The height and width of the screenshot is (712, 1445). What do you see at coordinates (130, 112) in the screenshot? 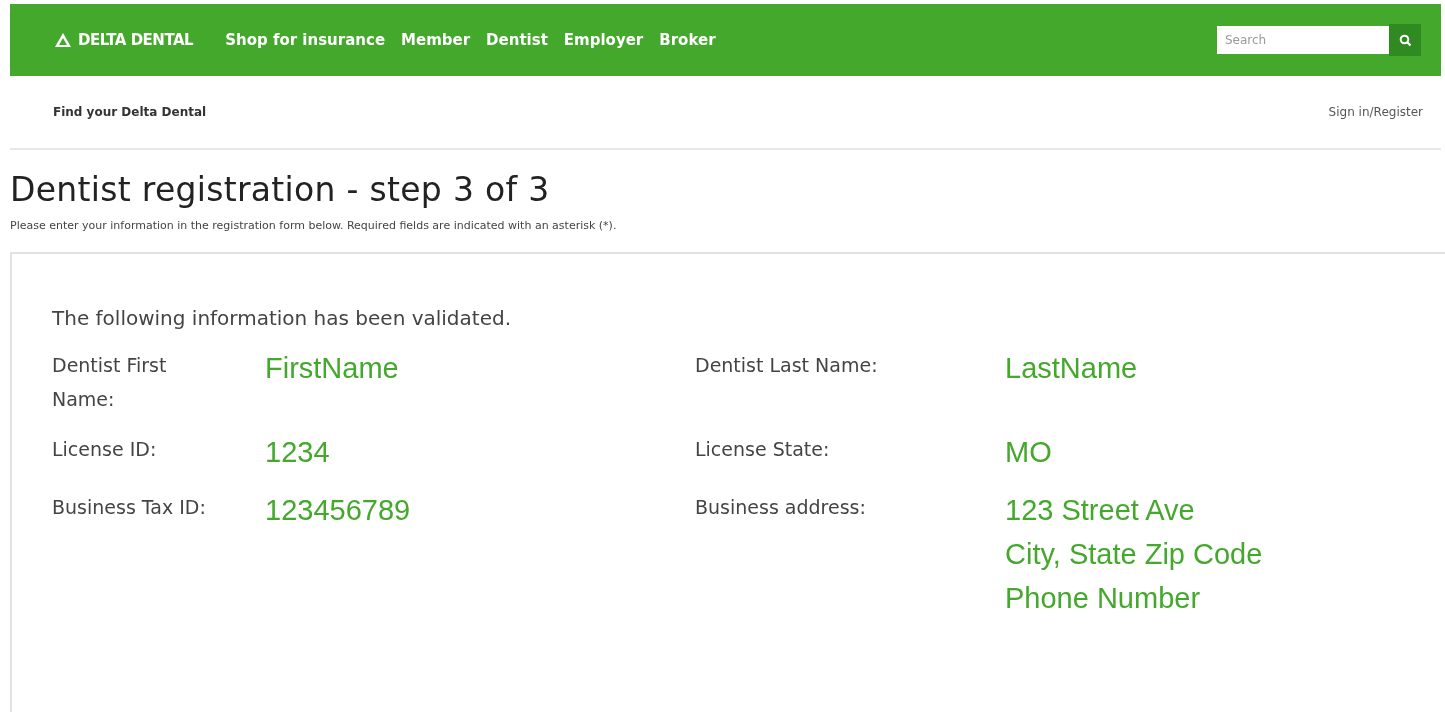
I see `find-your-delta-dental-link: Find your Delta Dental` at bounding box center [130, 112].